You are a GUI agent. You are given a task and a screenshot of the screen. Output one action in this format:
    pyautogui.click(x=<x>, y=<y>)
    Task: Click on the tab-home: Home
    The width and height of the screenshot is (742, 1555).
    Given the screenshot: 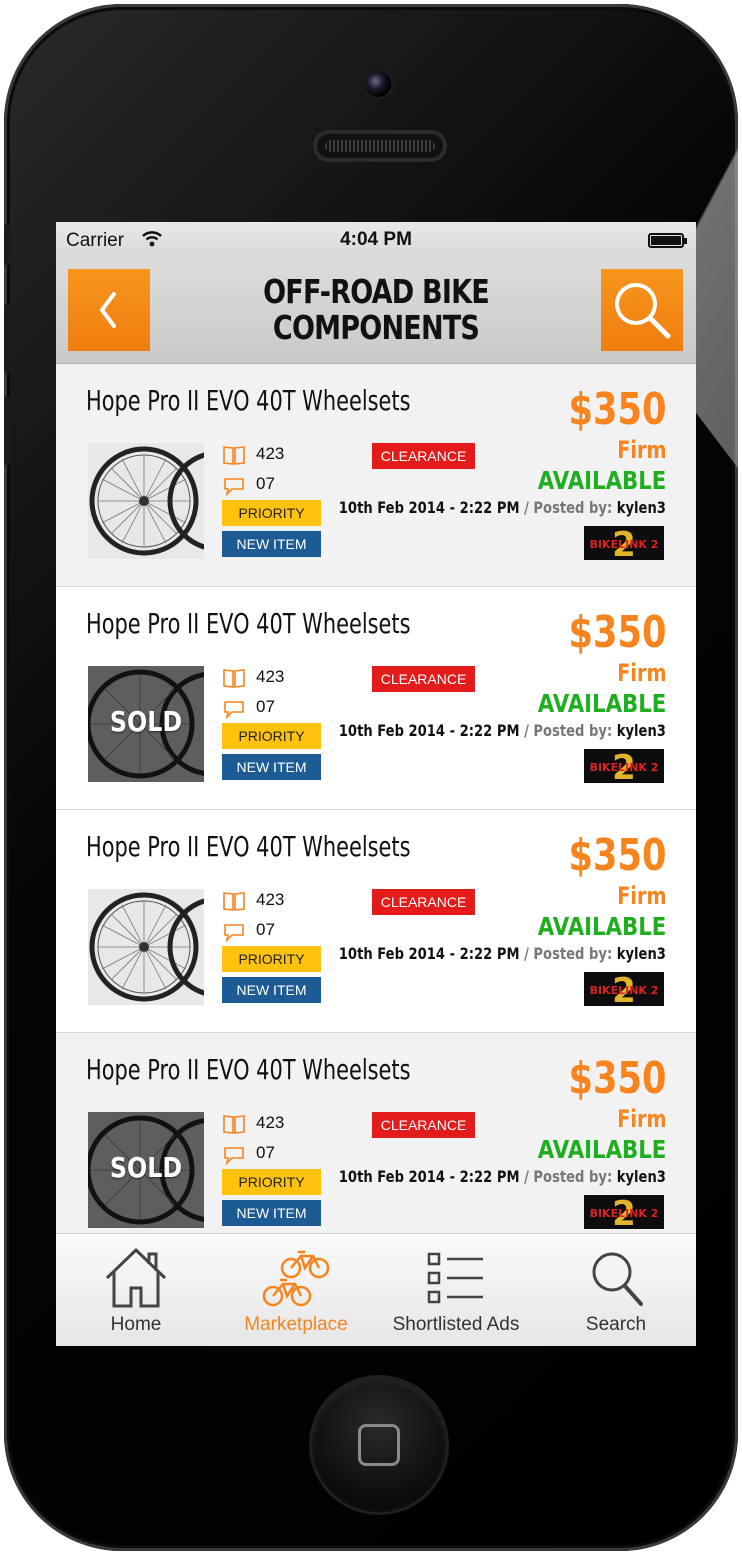 What is the action you would take?
    pyautogui.click(x=136, y=1290)
    